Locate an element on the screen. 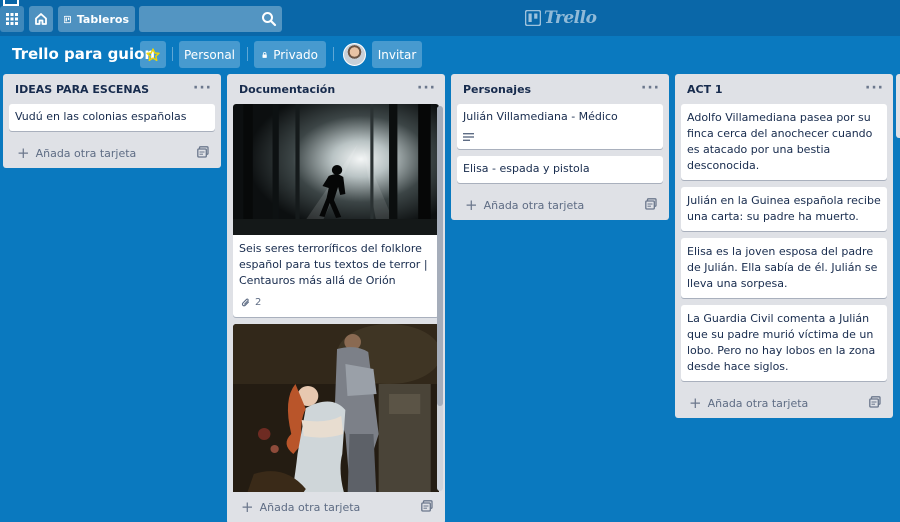 This screenshot has height=522, width=900. paperclip-icon is located at coordinates (245, 302).